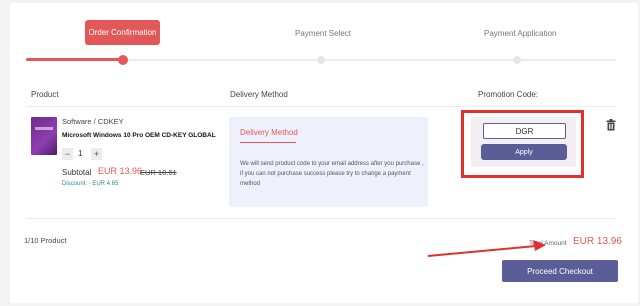 The height and width of the screenshot is (306, 640). What do you see at coordinates (67, 154) in the screenshot?
I see `quantity-decrease-button: −` at bounding box center [67, 154].